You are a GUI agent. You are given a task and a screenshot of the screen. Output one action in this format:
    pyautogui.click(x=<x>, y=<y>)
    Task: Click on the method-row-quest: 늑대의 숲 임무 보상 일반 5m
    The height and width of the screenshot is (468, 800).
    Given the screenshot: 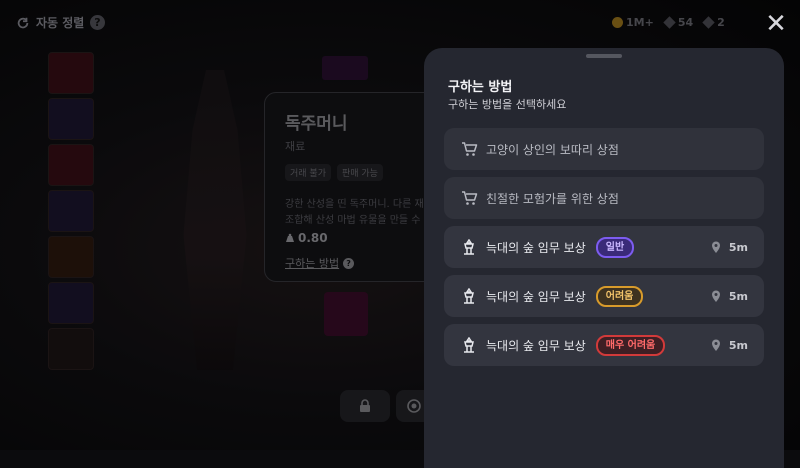 What is the action you would take?
    pyautogui.click(x=604, y=247)
    